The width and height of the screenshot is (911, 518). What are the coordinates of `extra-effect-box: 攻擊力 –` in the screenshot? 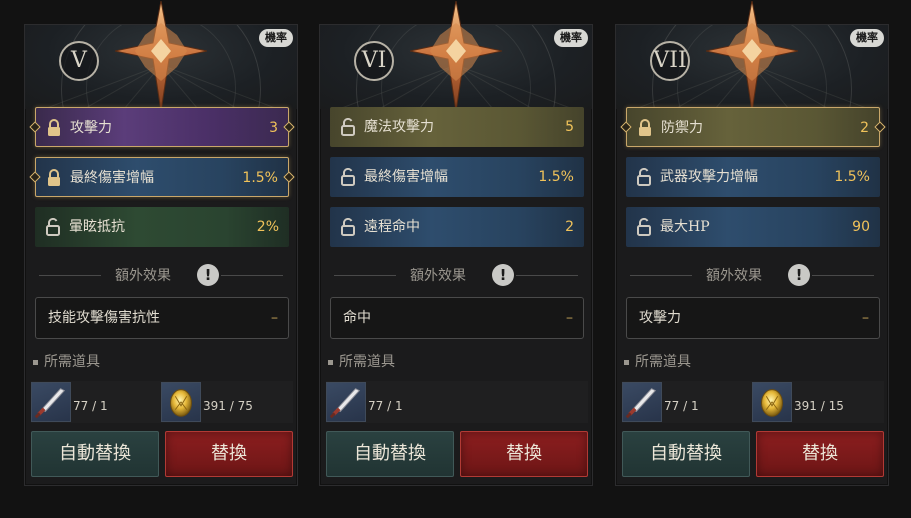 It's located at (753, 318).